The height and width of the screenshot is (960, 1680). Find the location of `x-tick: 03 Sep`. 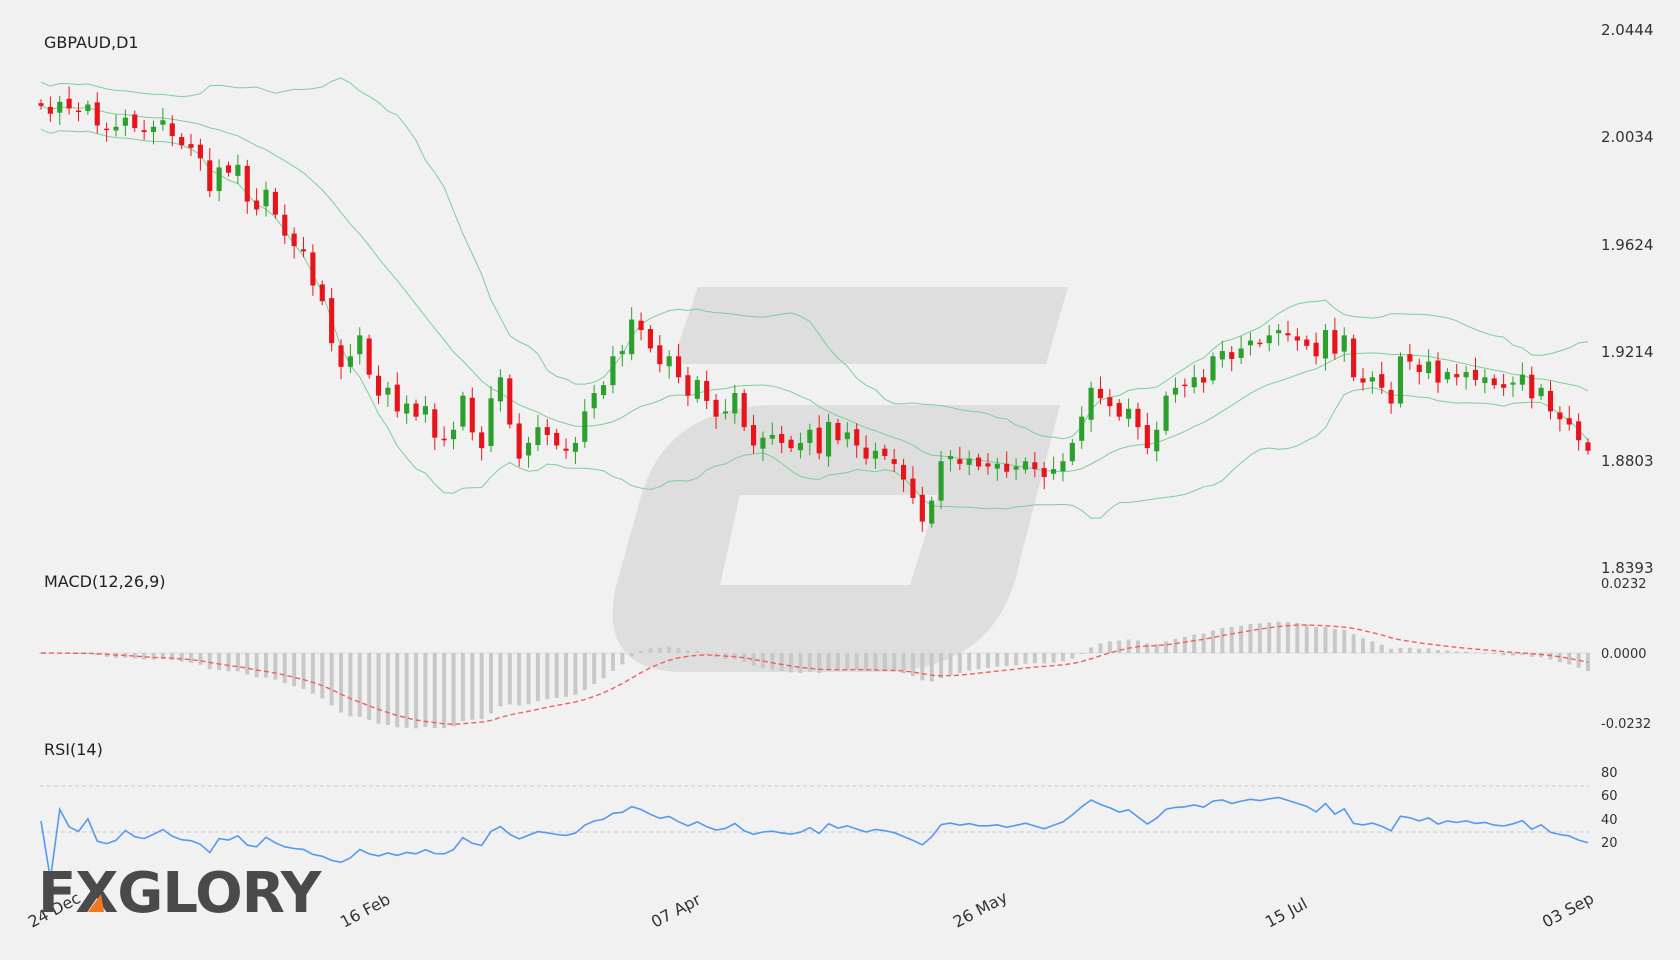

x-tick: 03 Sep is located at coordinates (1568, 910).